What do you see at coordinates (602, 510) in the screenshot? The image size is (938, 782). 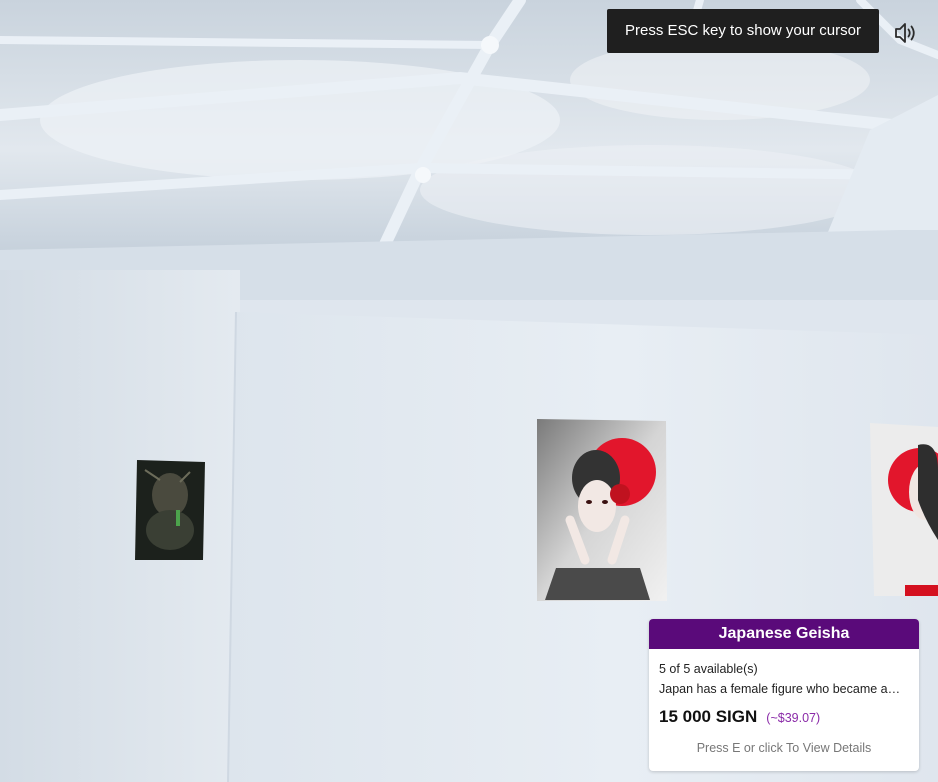 I see `japanese-geisha-poster` at bounding box center [602, 510].